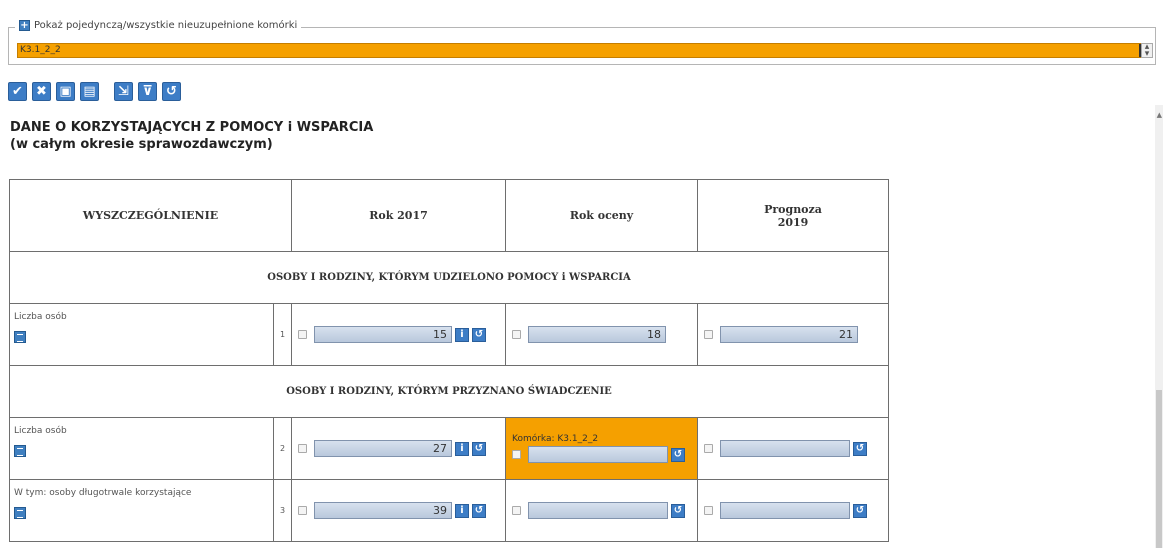  I want to click on row-number: 1, so click(282, 334).